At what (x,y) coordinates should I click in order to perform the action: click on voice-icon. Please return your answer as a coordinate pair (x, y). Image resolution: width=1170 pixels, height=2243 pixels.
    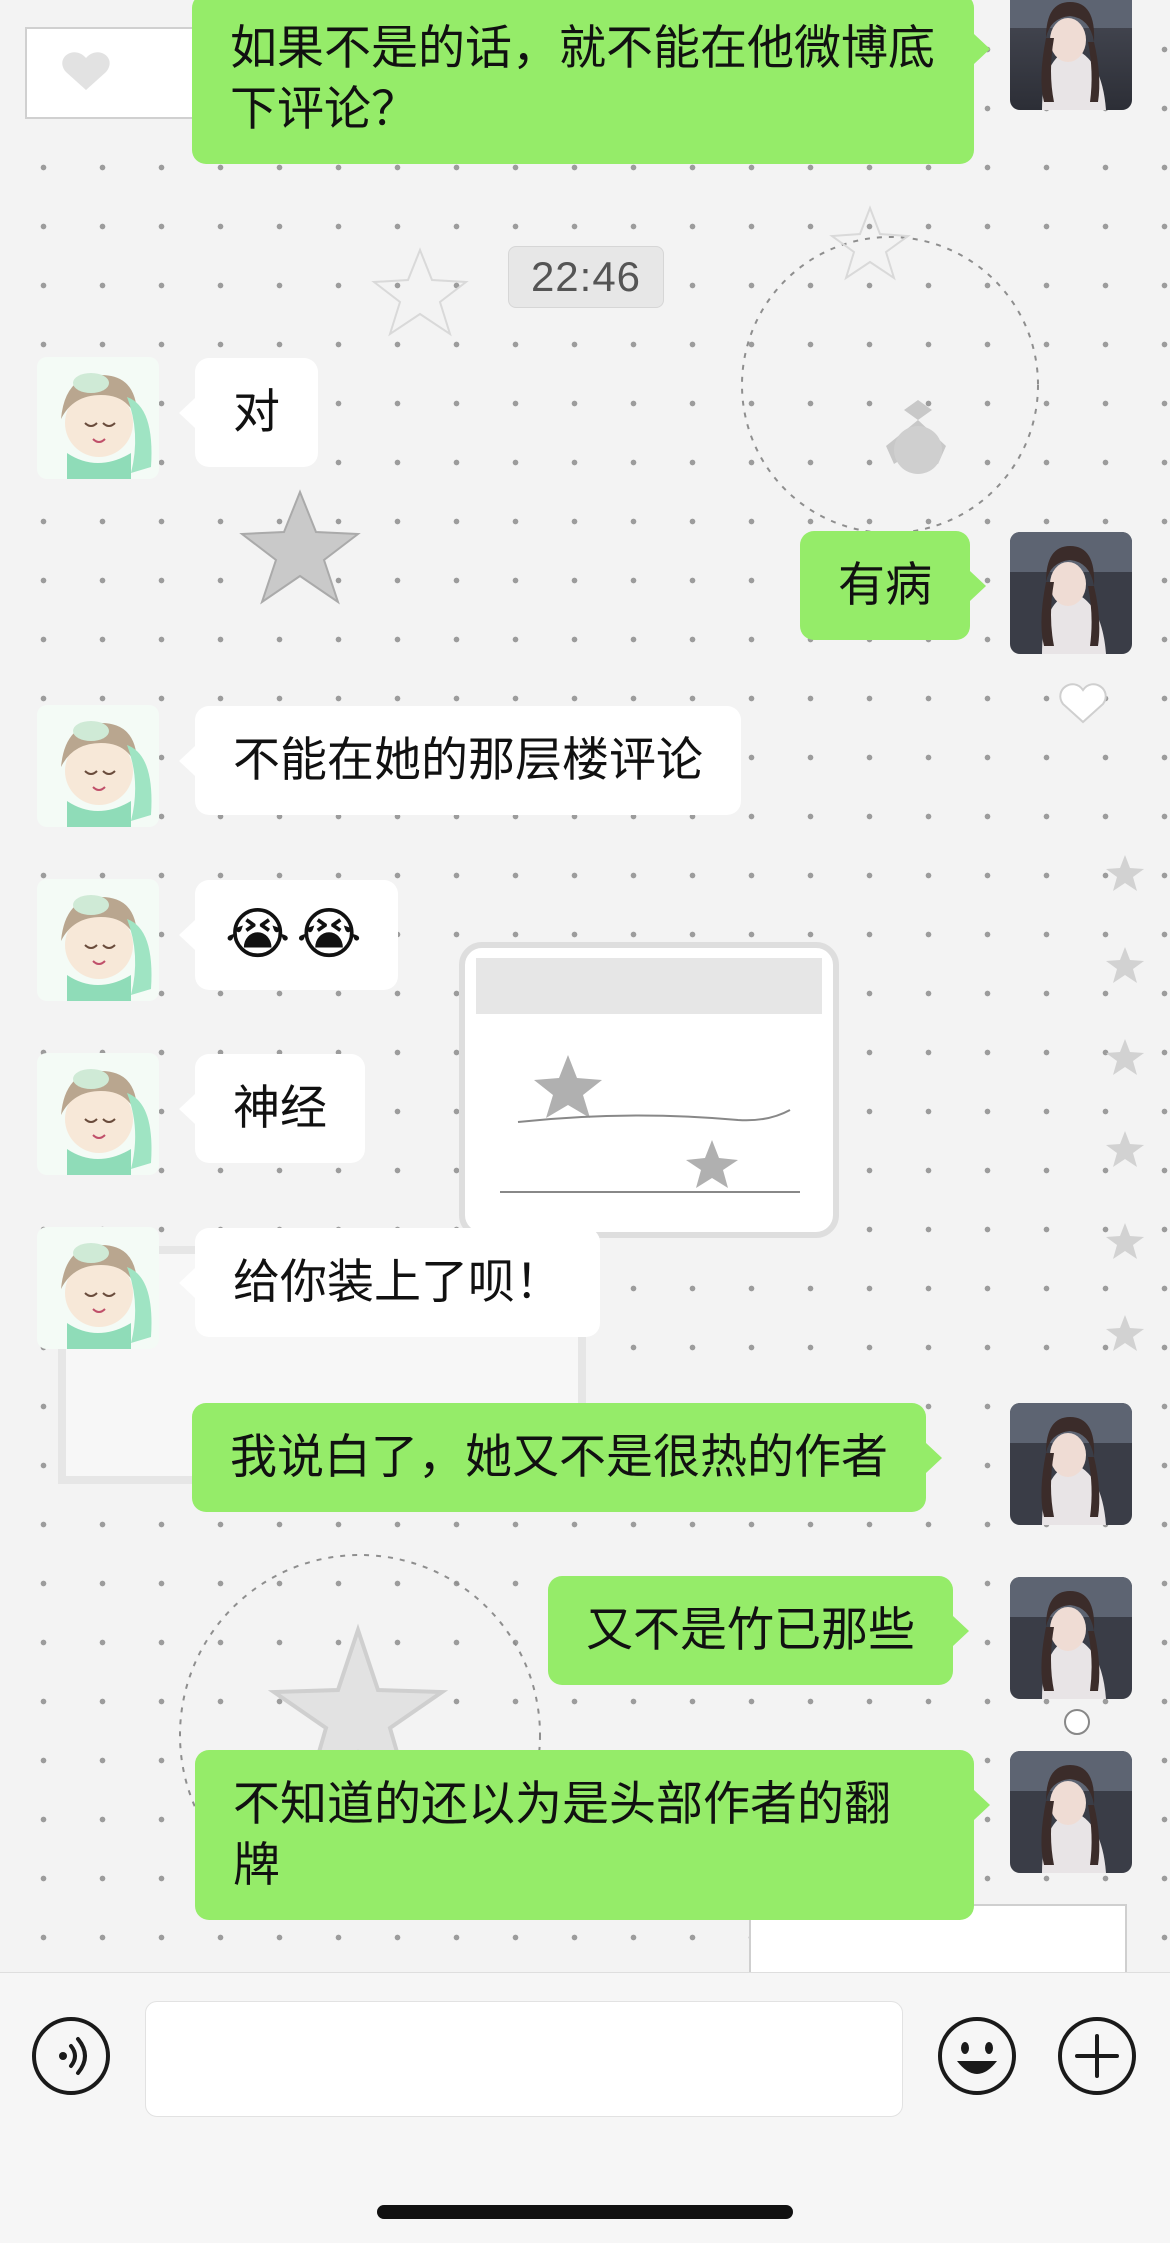
    Looking at the image, I should click on (71, 2056).